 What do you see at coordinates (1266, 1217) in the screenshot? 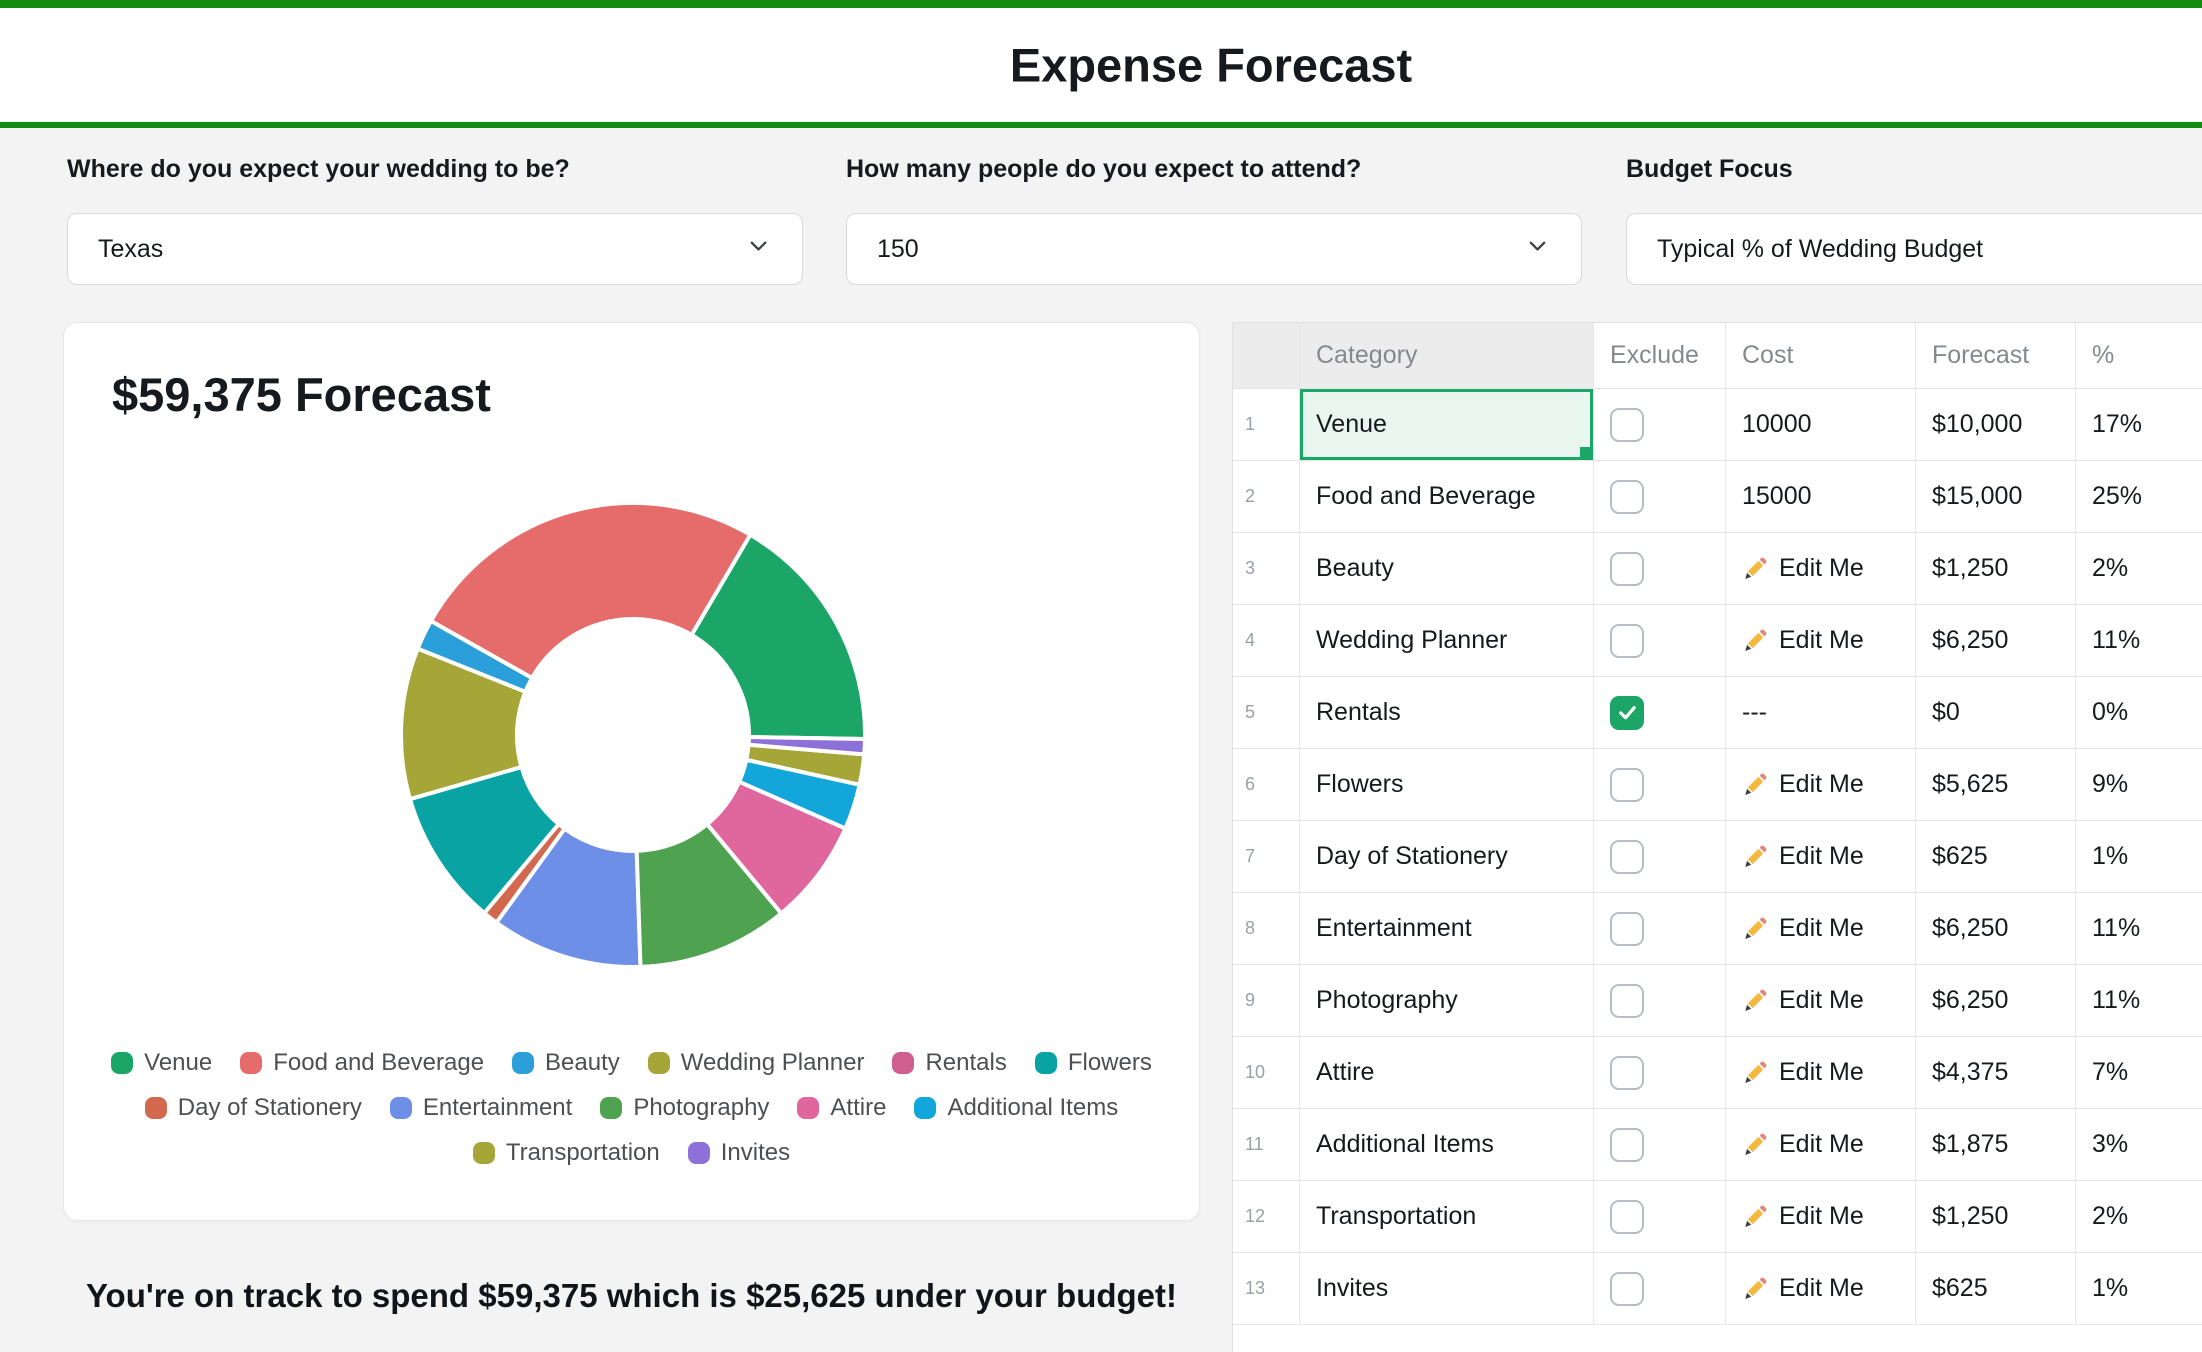
I see `row-number: 12` at bounding box center [1266, 1217].